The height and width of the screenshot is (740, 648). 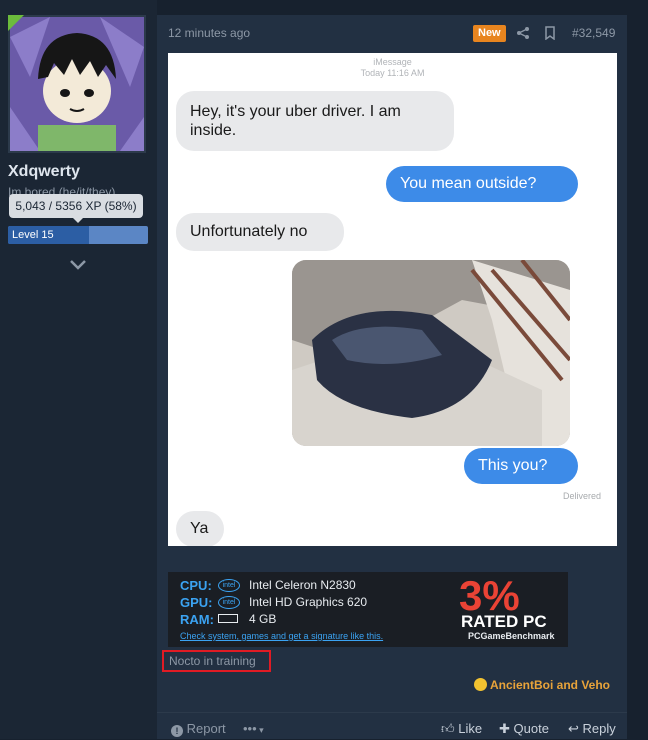 What do you see at coordinates (263, 619) in the screenshot?
I see `ram-value: 4 GB` at bounding box center [263, 619].